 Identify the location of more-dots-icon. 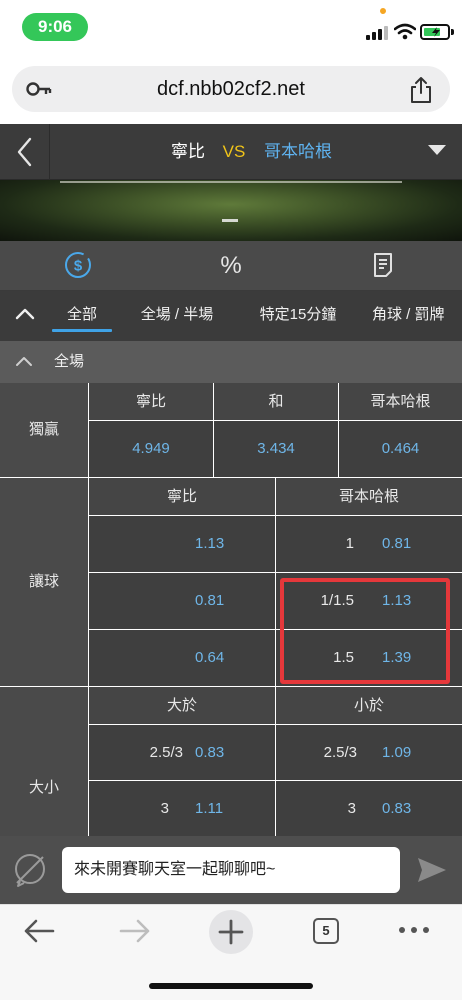
(414, 930).